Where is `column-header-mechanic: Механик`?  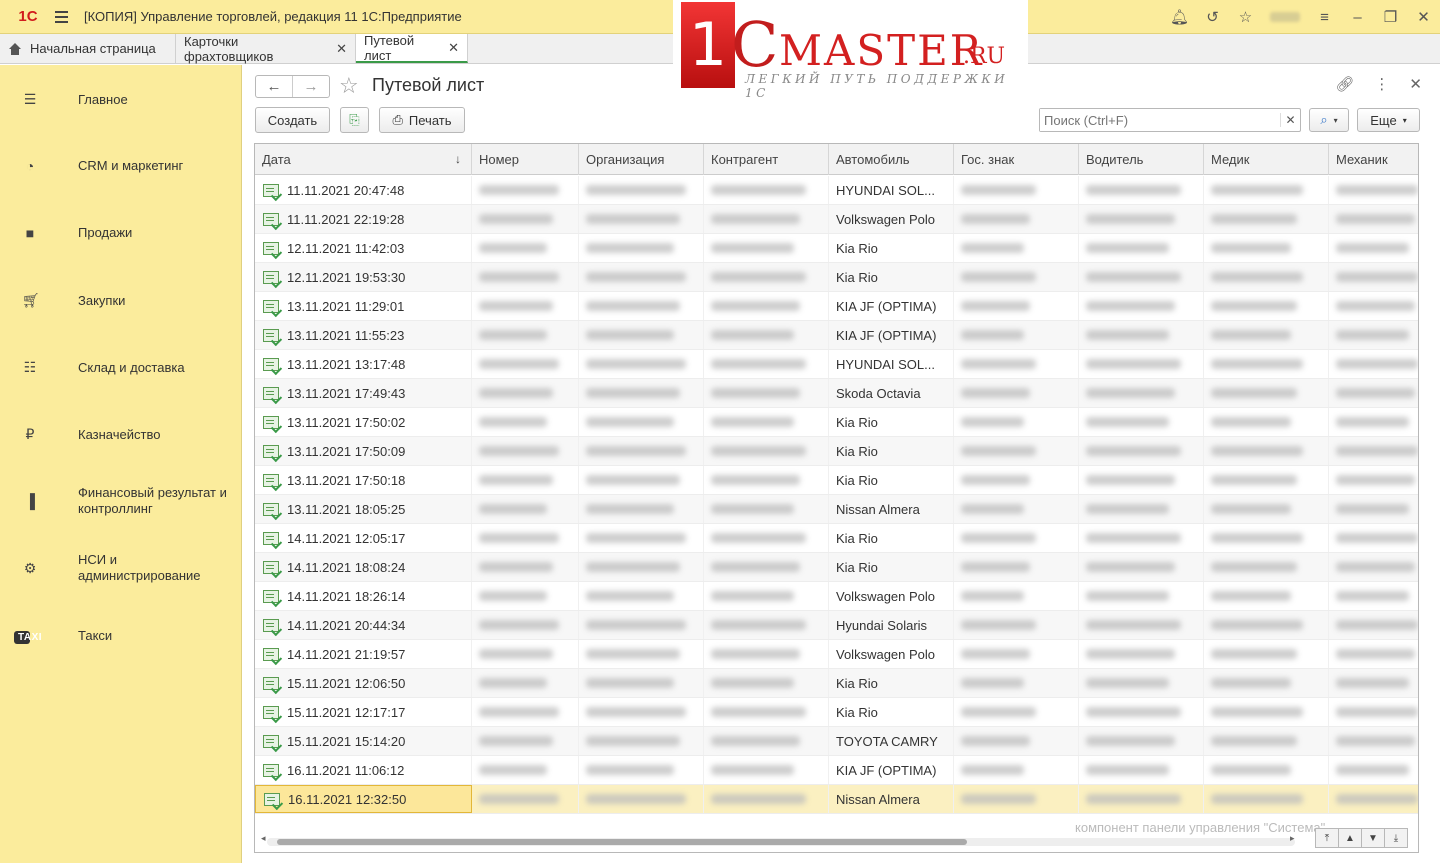 column-header-mechanic: Механик is located at coordinates (1373, 159).